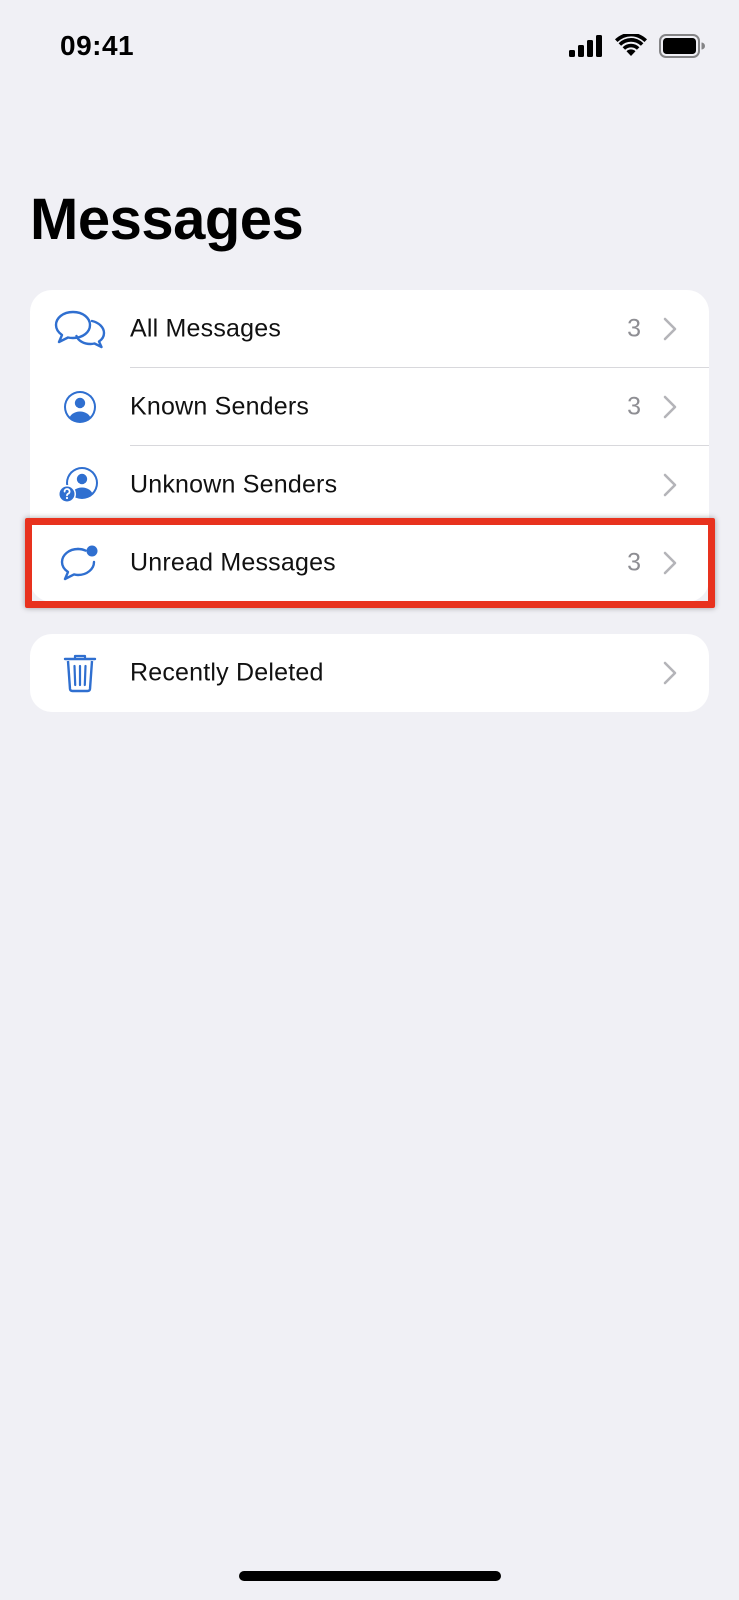 This screenshot has width=739, height=1600. I want to click on filter-row-unknown-senders: Unknown Senders, so click(369, 485).